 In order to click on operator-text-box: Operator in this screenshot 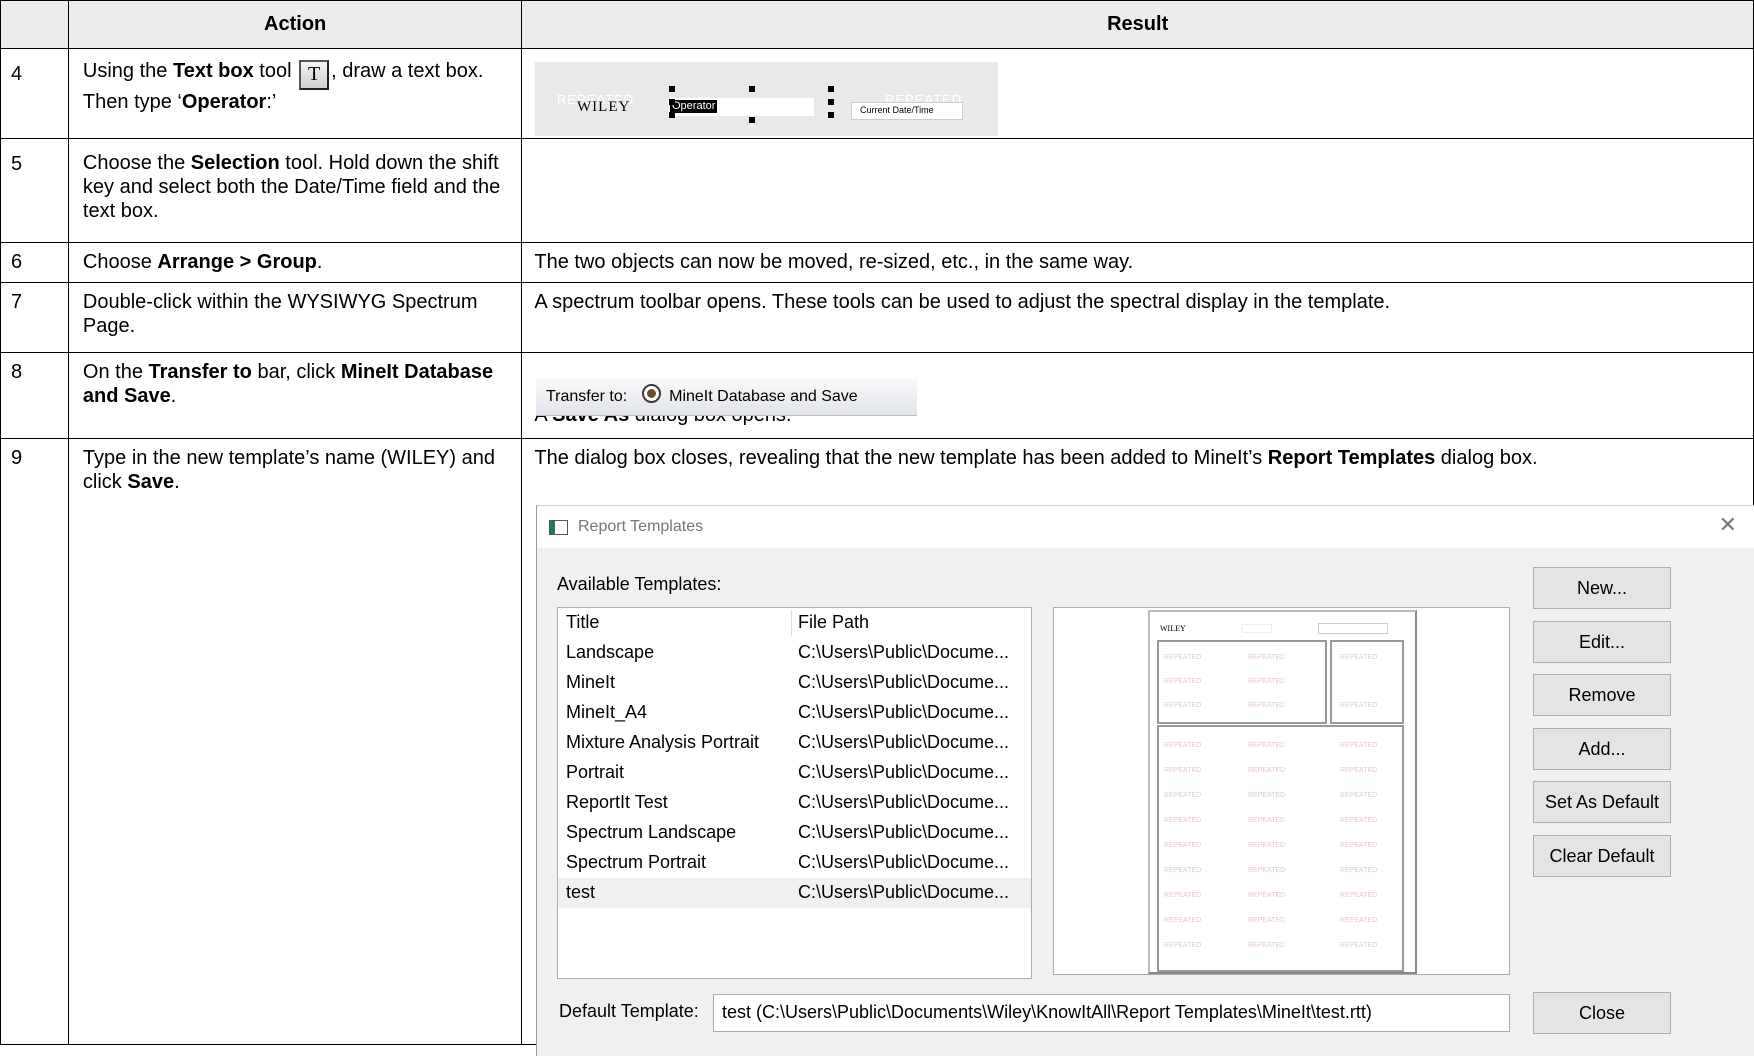, I will do `click(741, 107)`.